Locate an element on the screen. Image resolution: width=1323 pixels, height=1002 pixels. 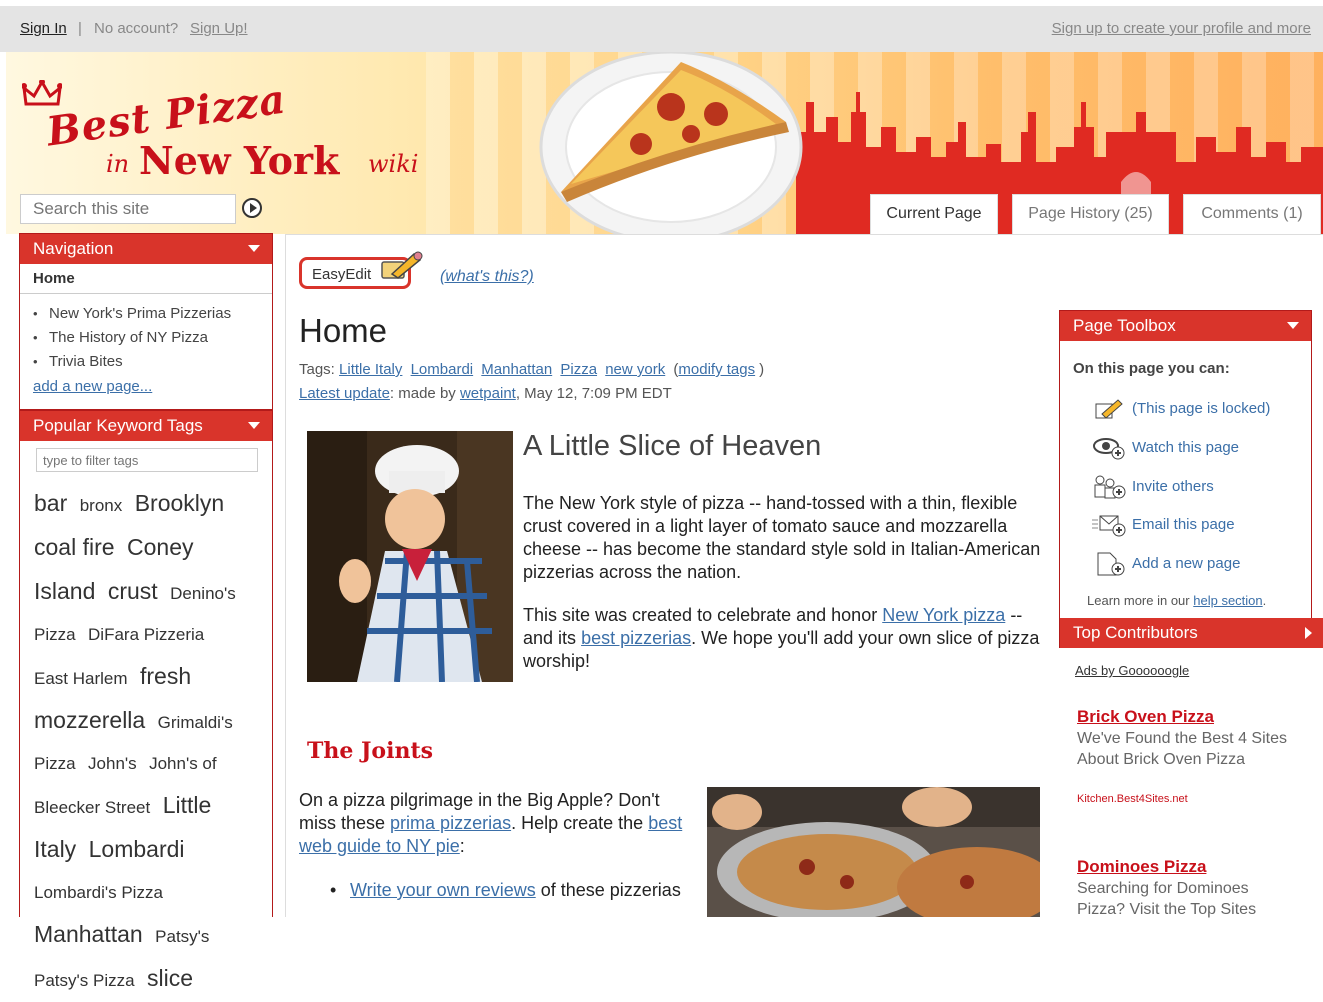
tag-link: mozzerella is located at coordinates (89, 720).